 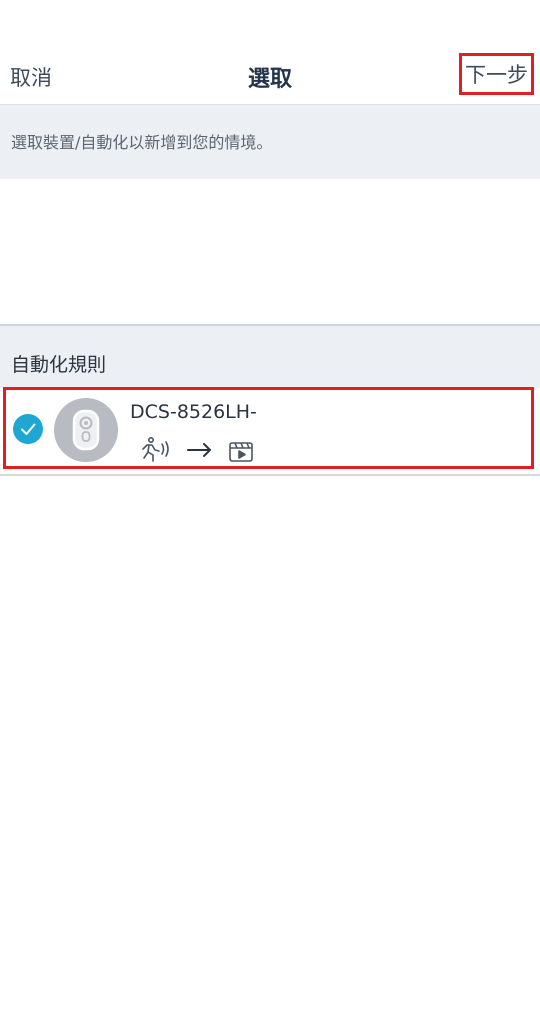 I want to click on top-bar: 取消 選取 下一步, so click(x=270, y=76).